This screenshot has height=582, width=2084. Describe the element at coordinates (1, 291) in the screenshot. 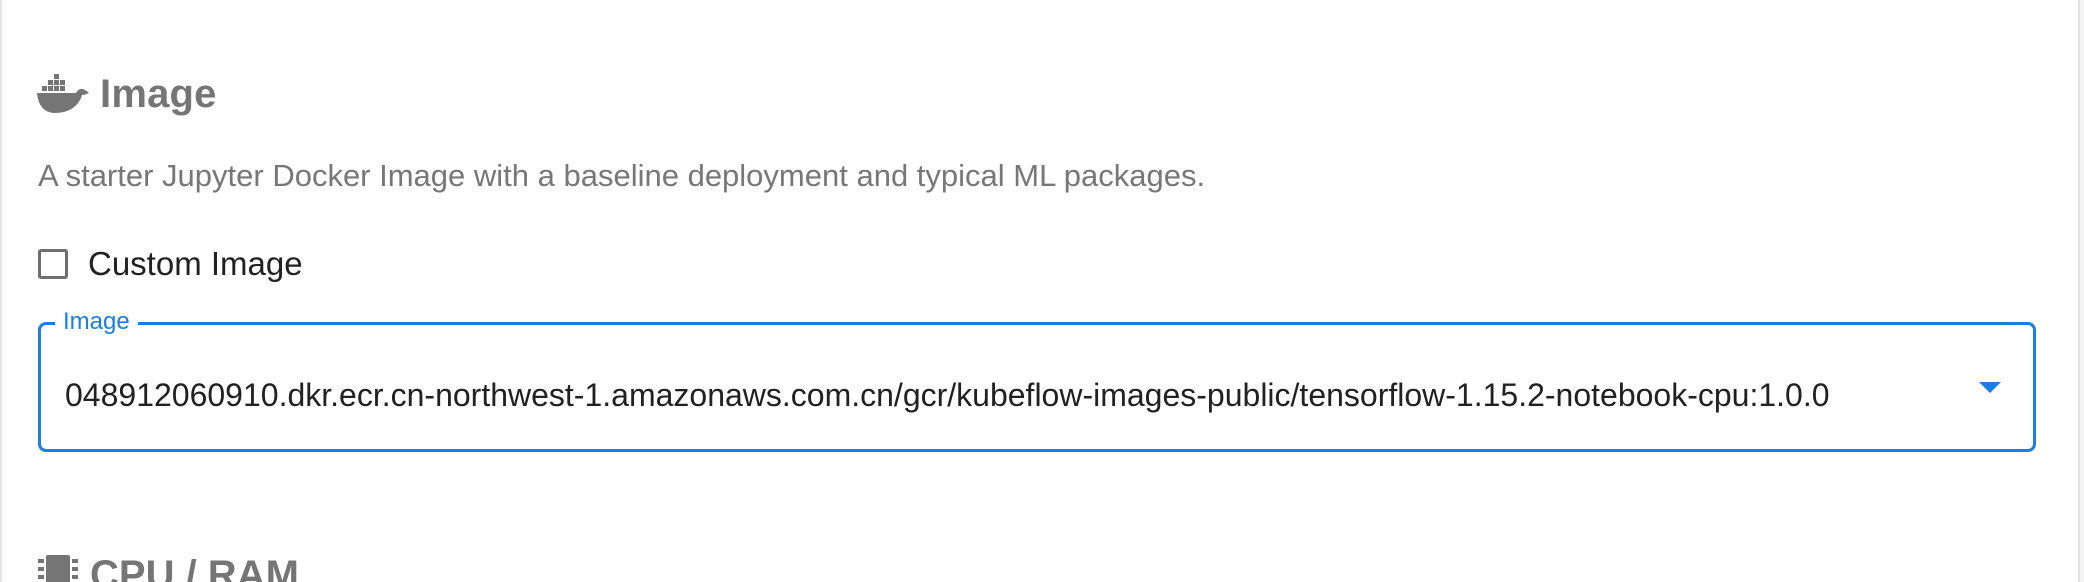

I see `panel-left-border` at that location.